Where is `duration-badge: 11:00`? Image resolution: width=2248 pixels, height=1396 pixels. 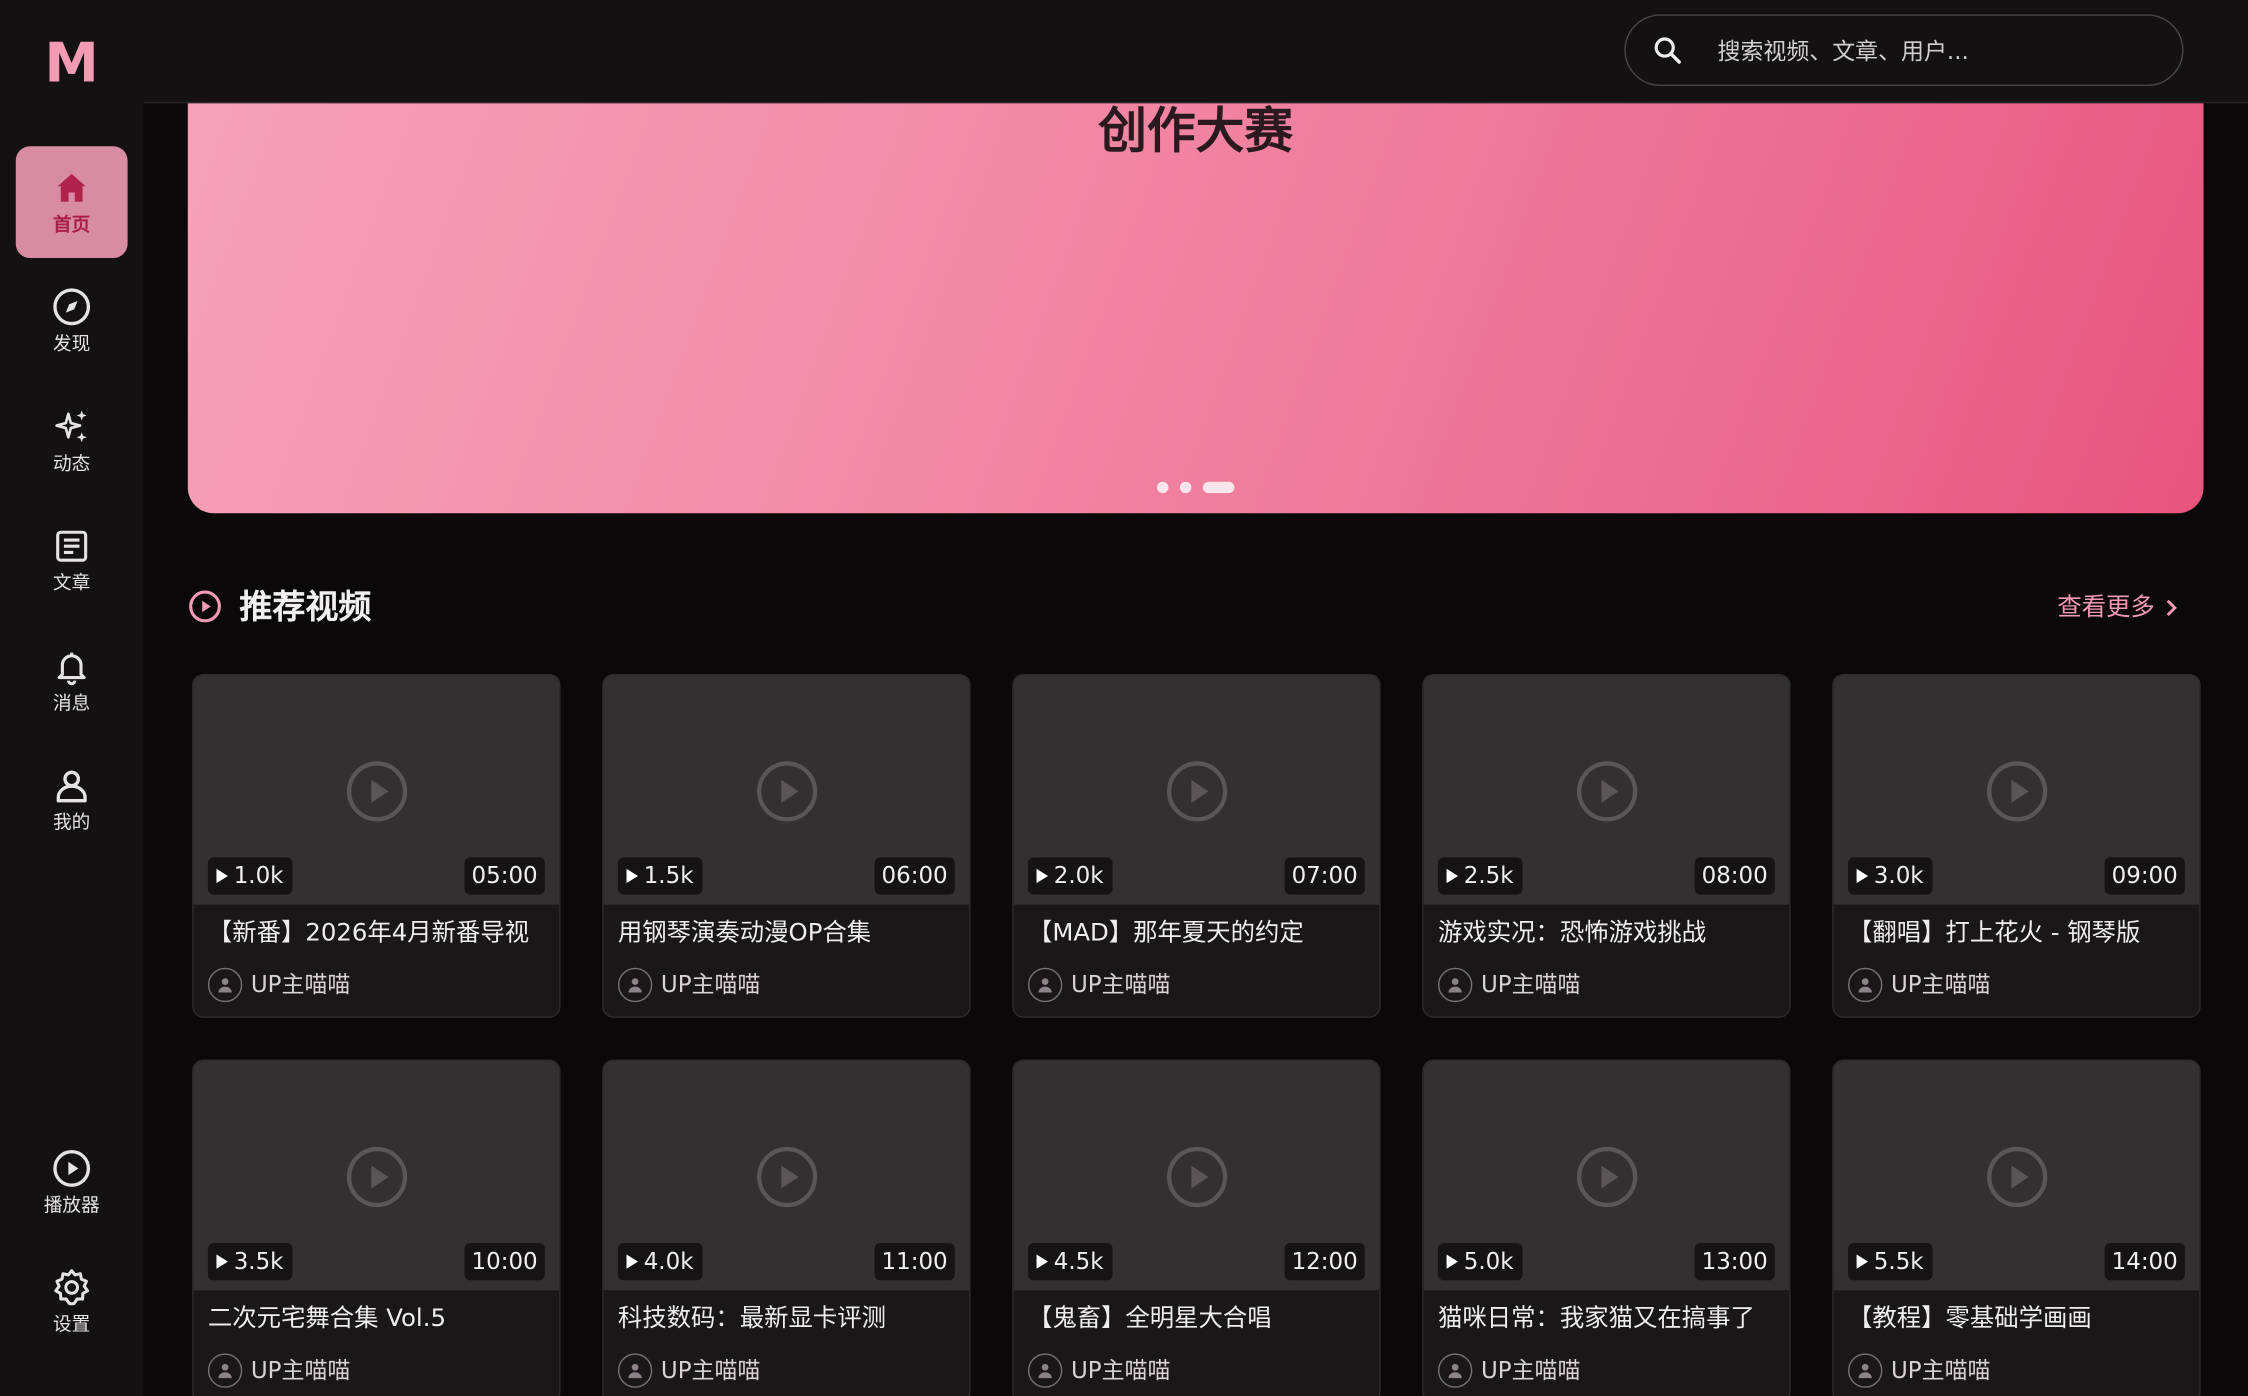 duration-badge: 11:00 is located at coordinates (914, 1261).